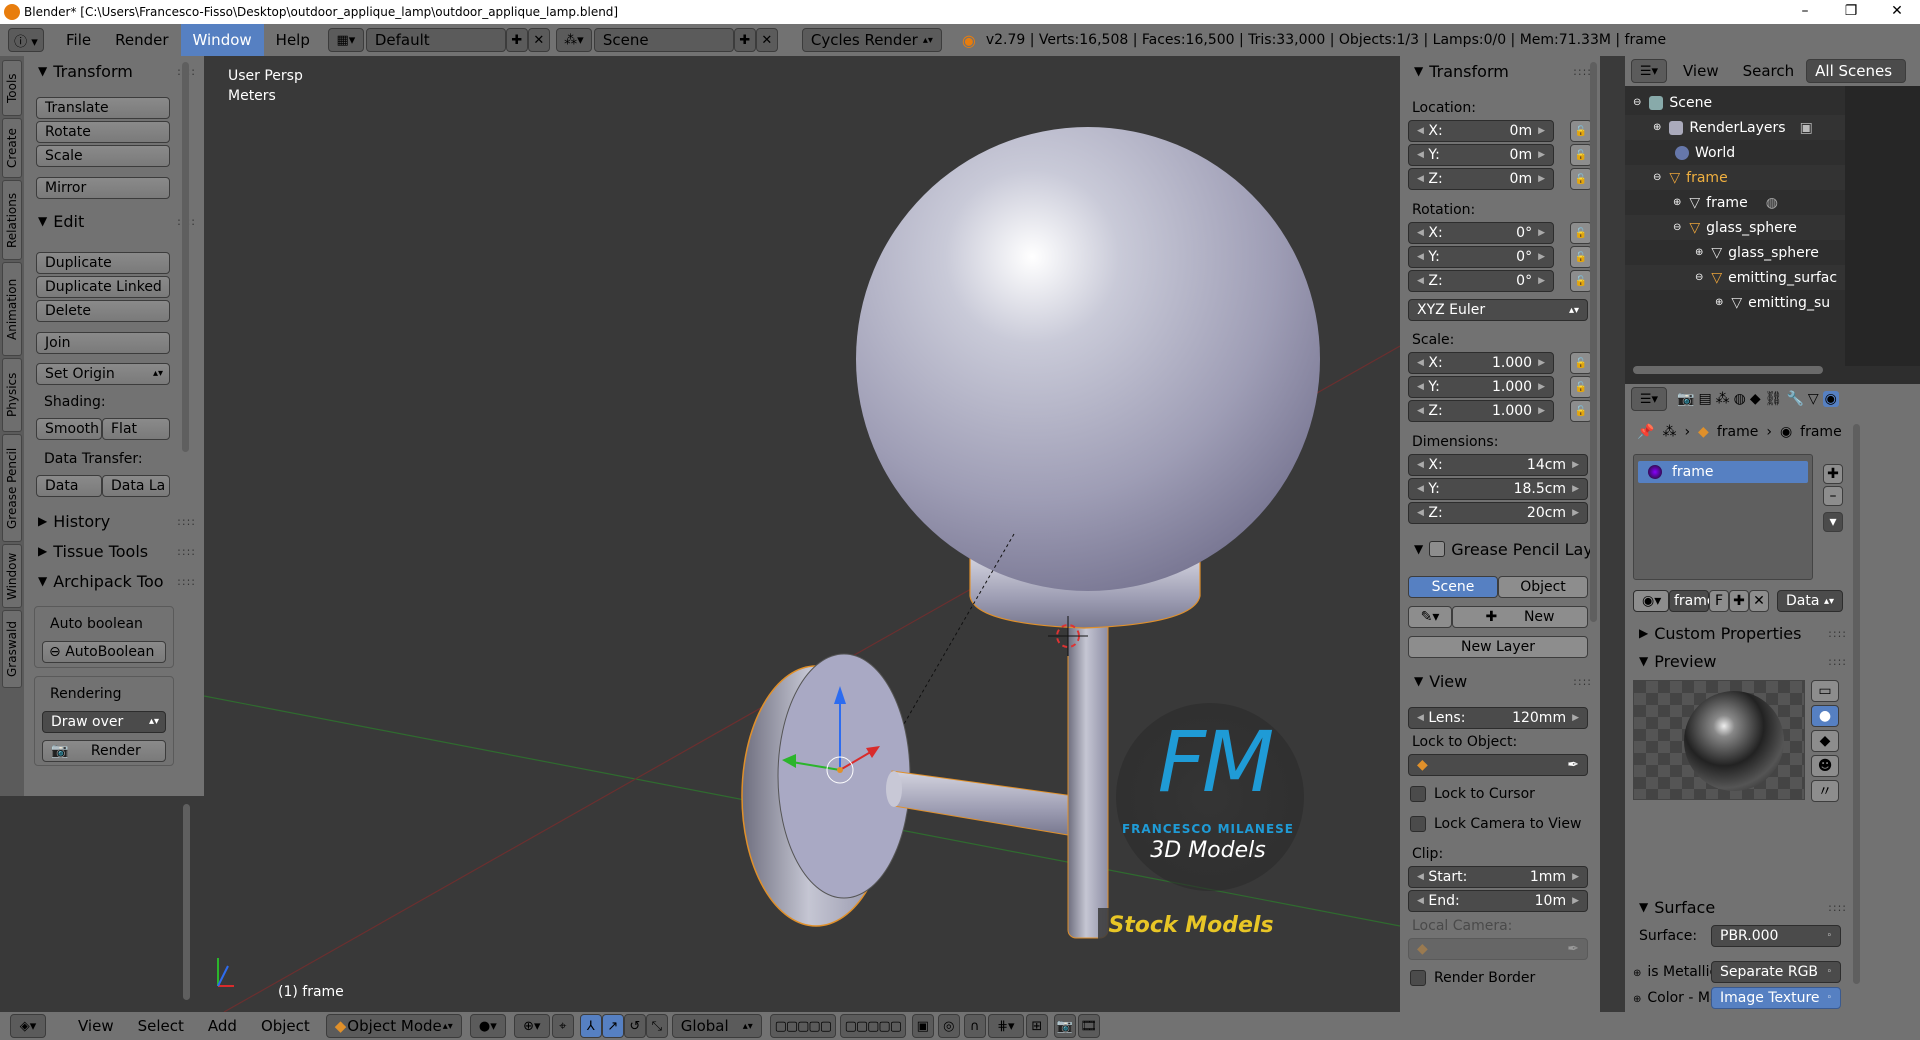 Image resolution: width=1920 pixels, height=1040 pixels. I want to click on outliner-view-menu: View, so click(1701, 71).